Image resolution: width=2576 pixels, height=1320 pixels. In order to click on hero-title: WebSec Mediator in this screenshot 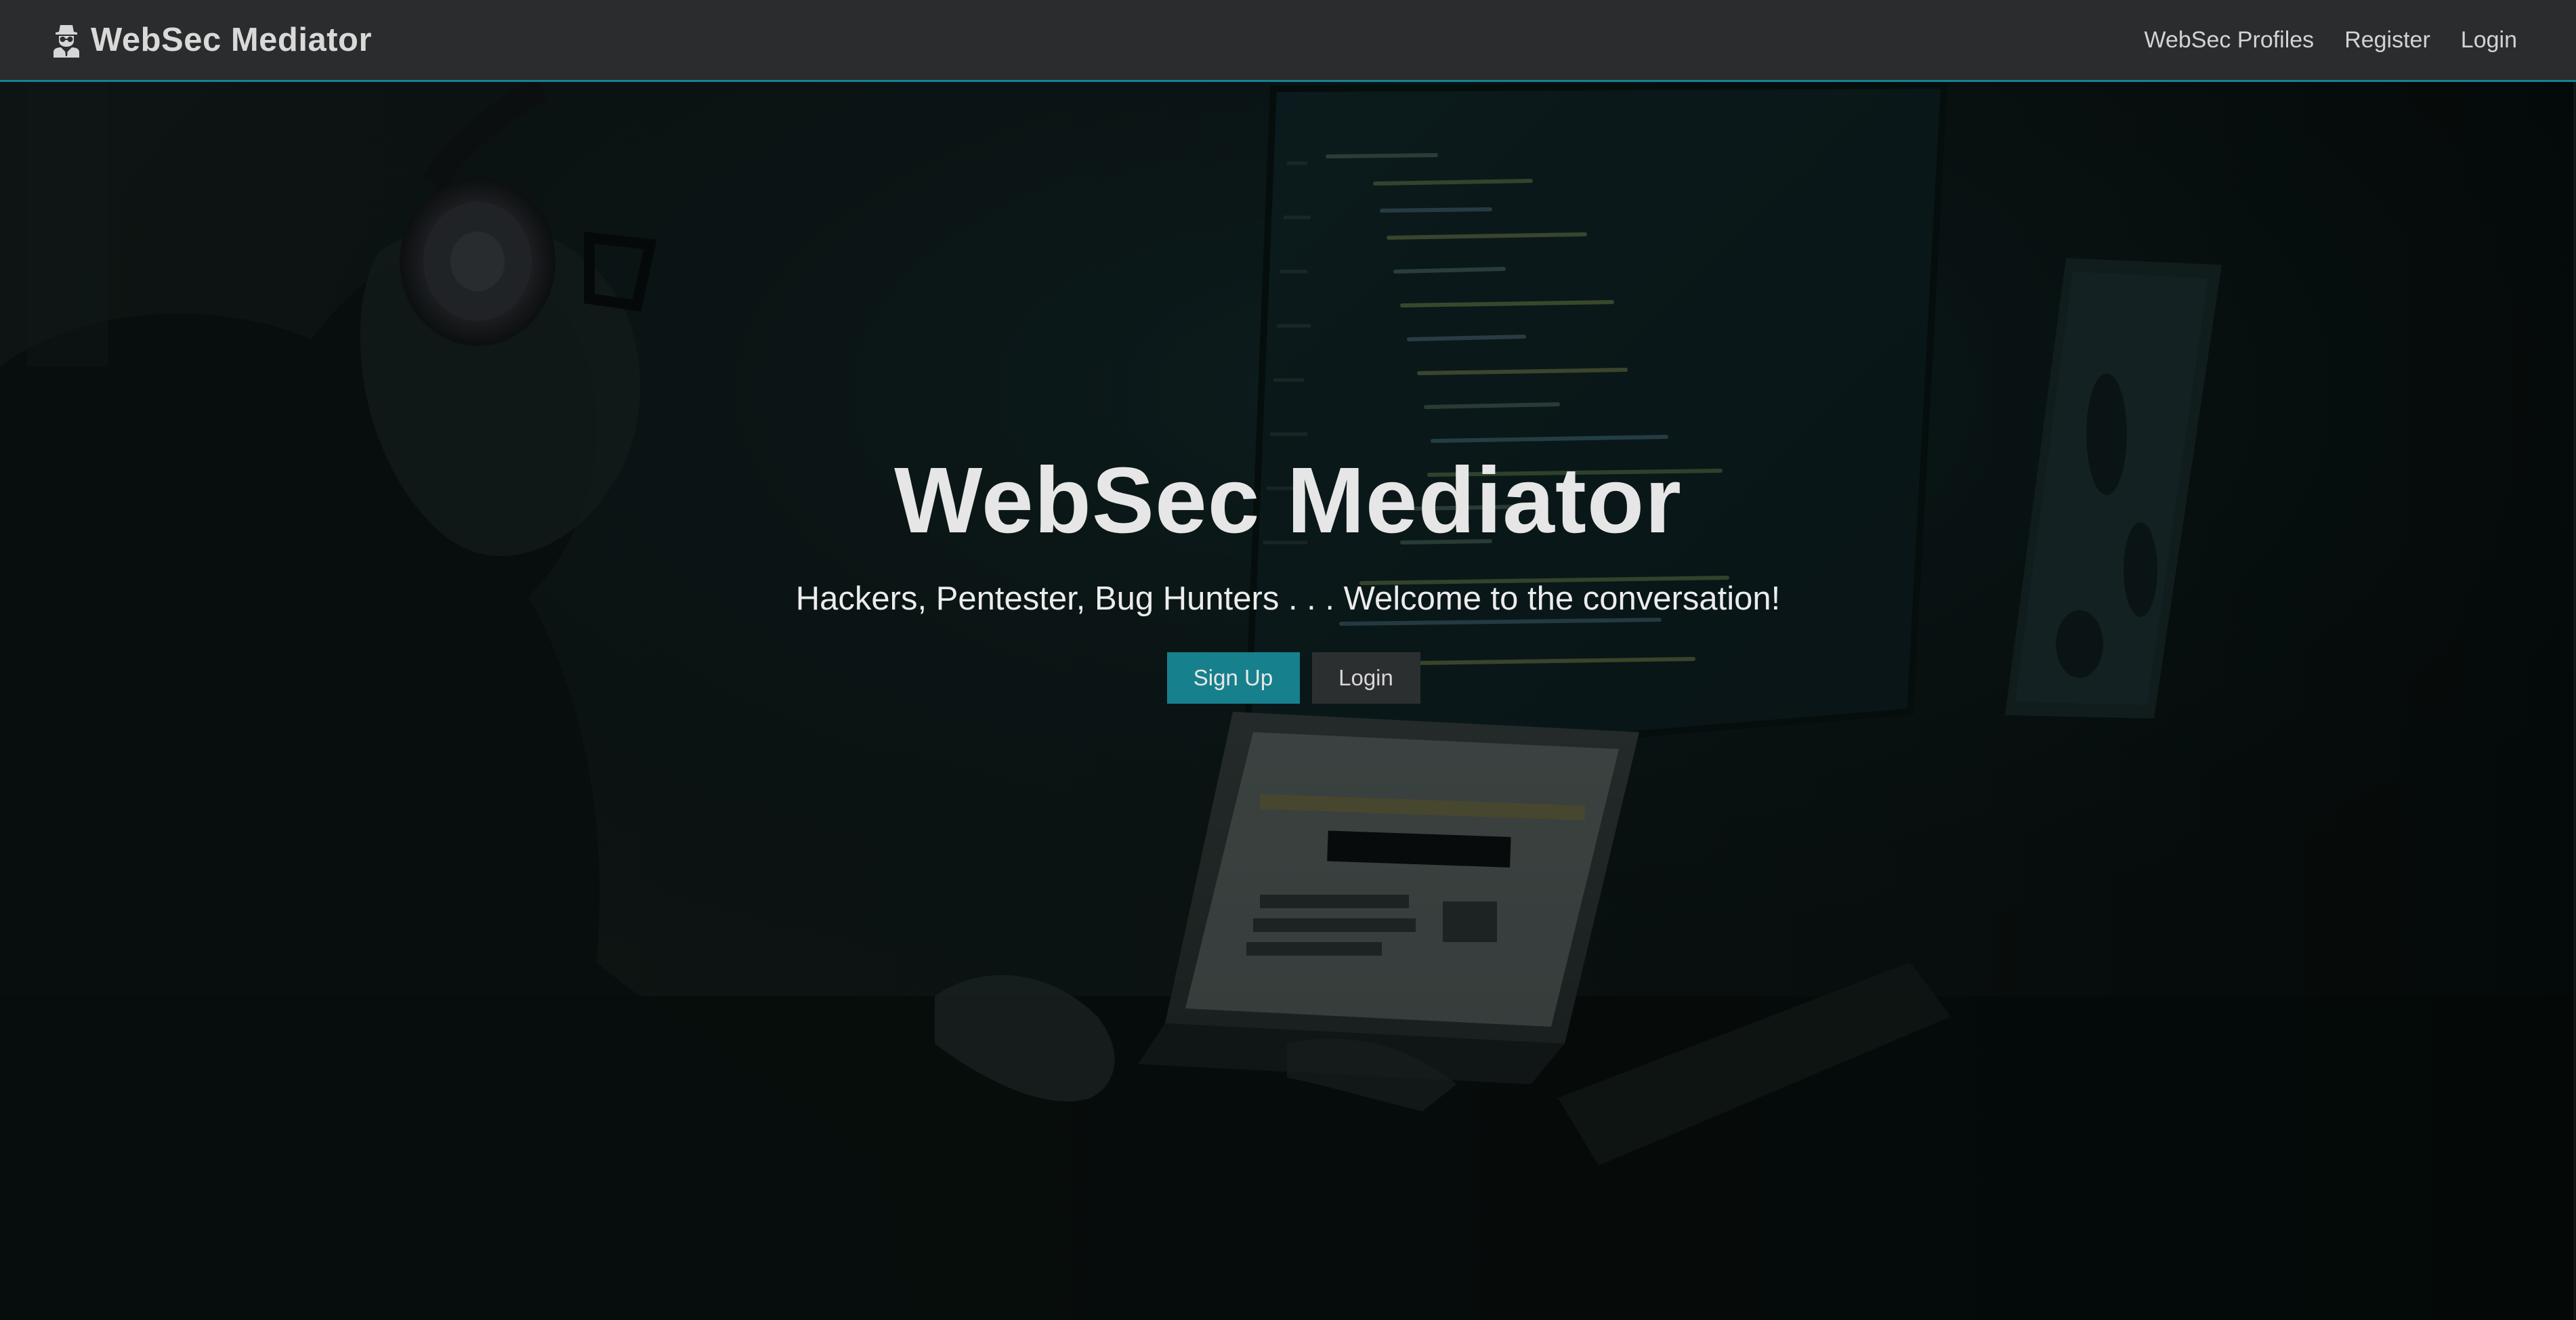, I will do `click(1288, 501)`.